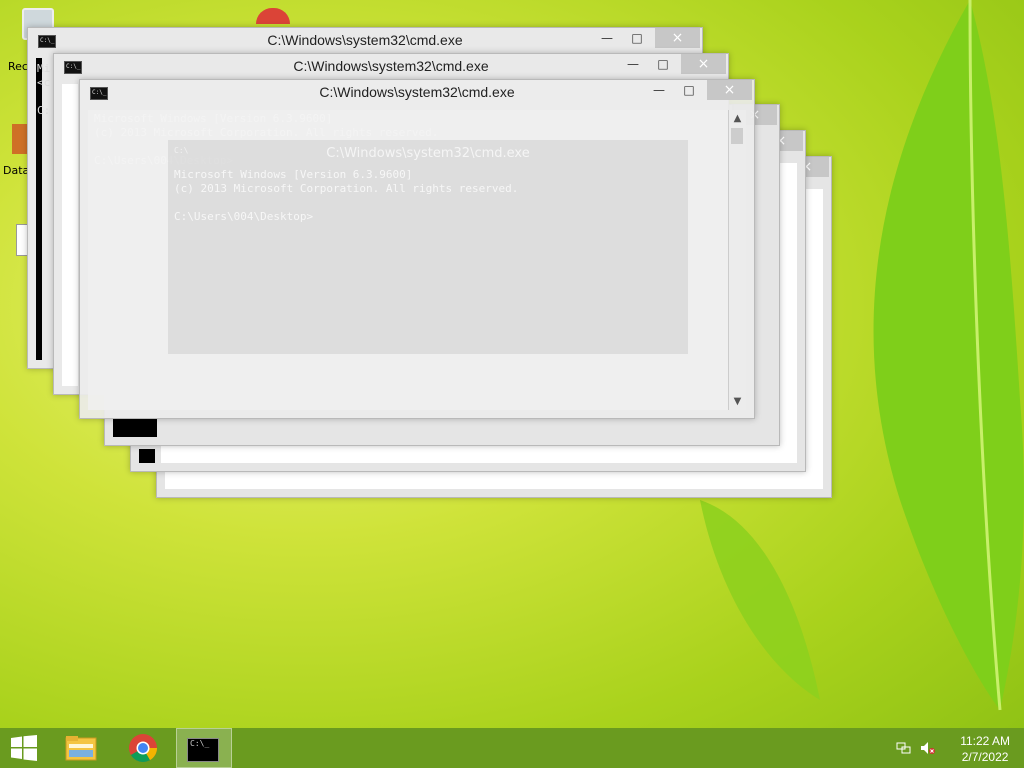 The width and height of the screenshot is (1024, 768). Describe the element at coordinates (18, 66) in the screenshot. I see `recycle-bin-label: Rec` at that location.